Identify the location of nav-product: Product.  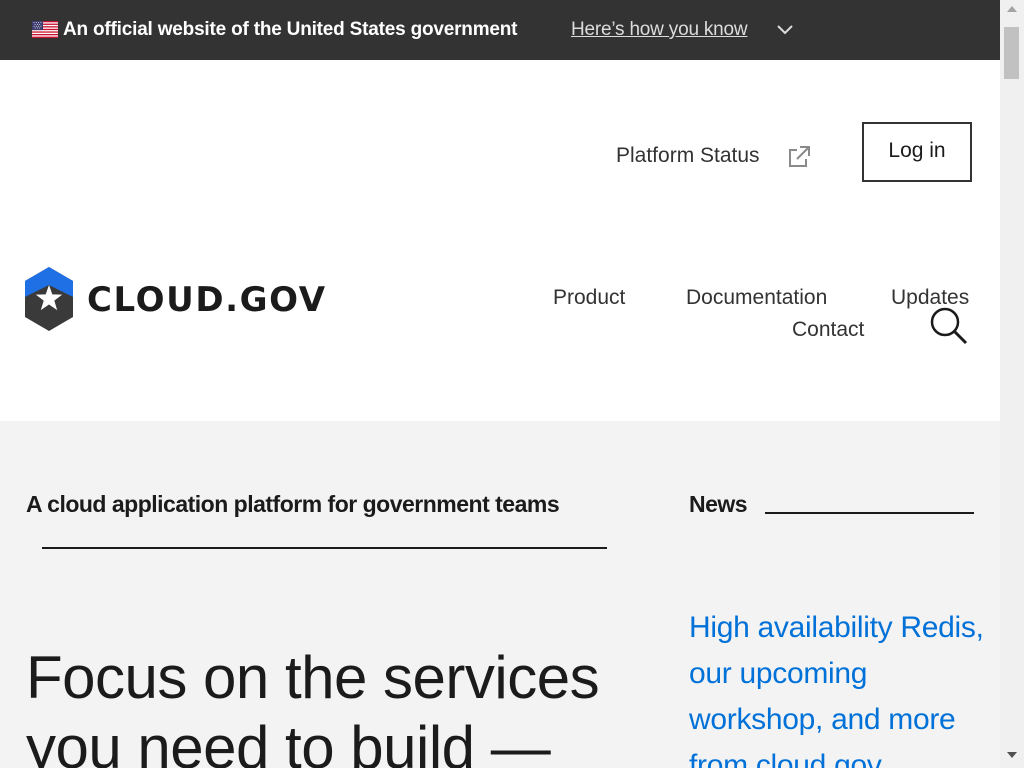
(589, 298).